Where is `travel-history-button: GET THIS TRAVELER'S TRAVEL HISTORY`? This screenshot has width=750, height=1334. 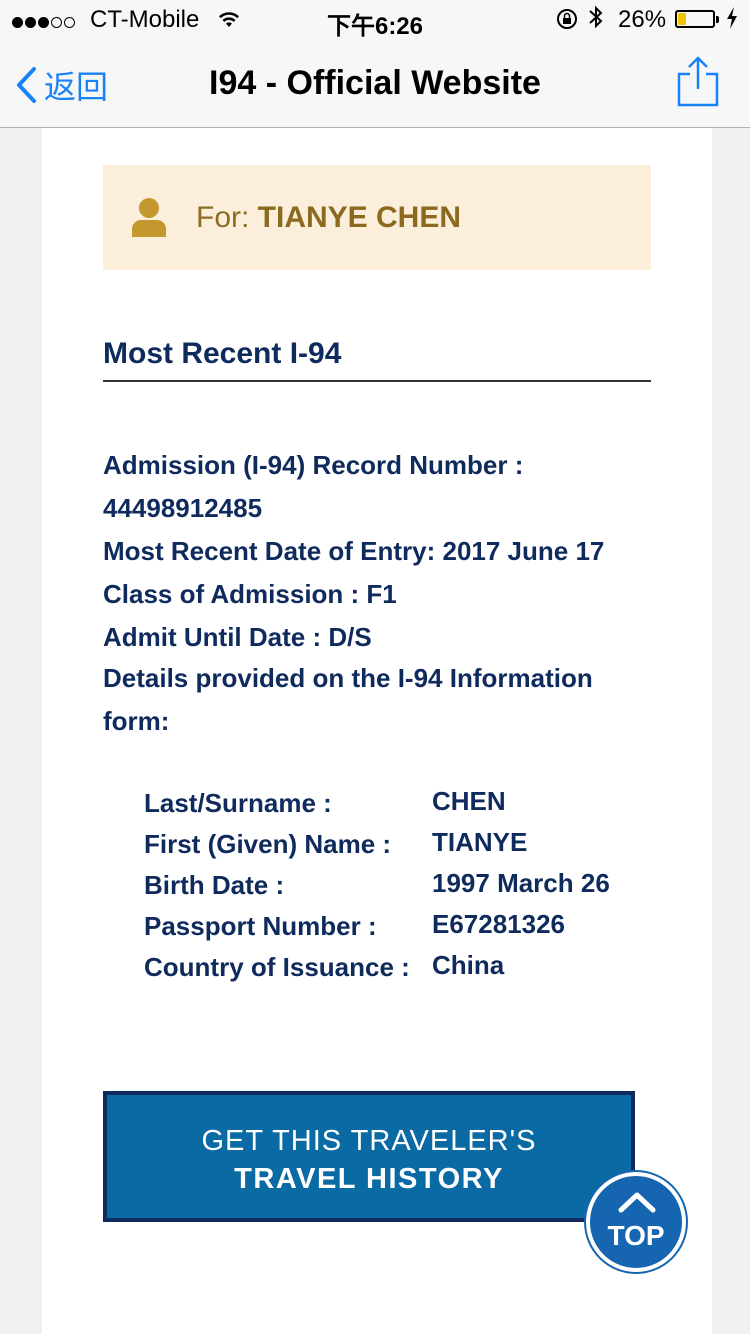
travel-history-button: GET THIS TRAVELER'S TRAVEL HISTORY is located at coordinates (369, 1156).